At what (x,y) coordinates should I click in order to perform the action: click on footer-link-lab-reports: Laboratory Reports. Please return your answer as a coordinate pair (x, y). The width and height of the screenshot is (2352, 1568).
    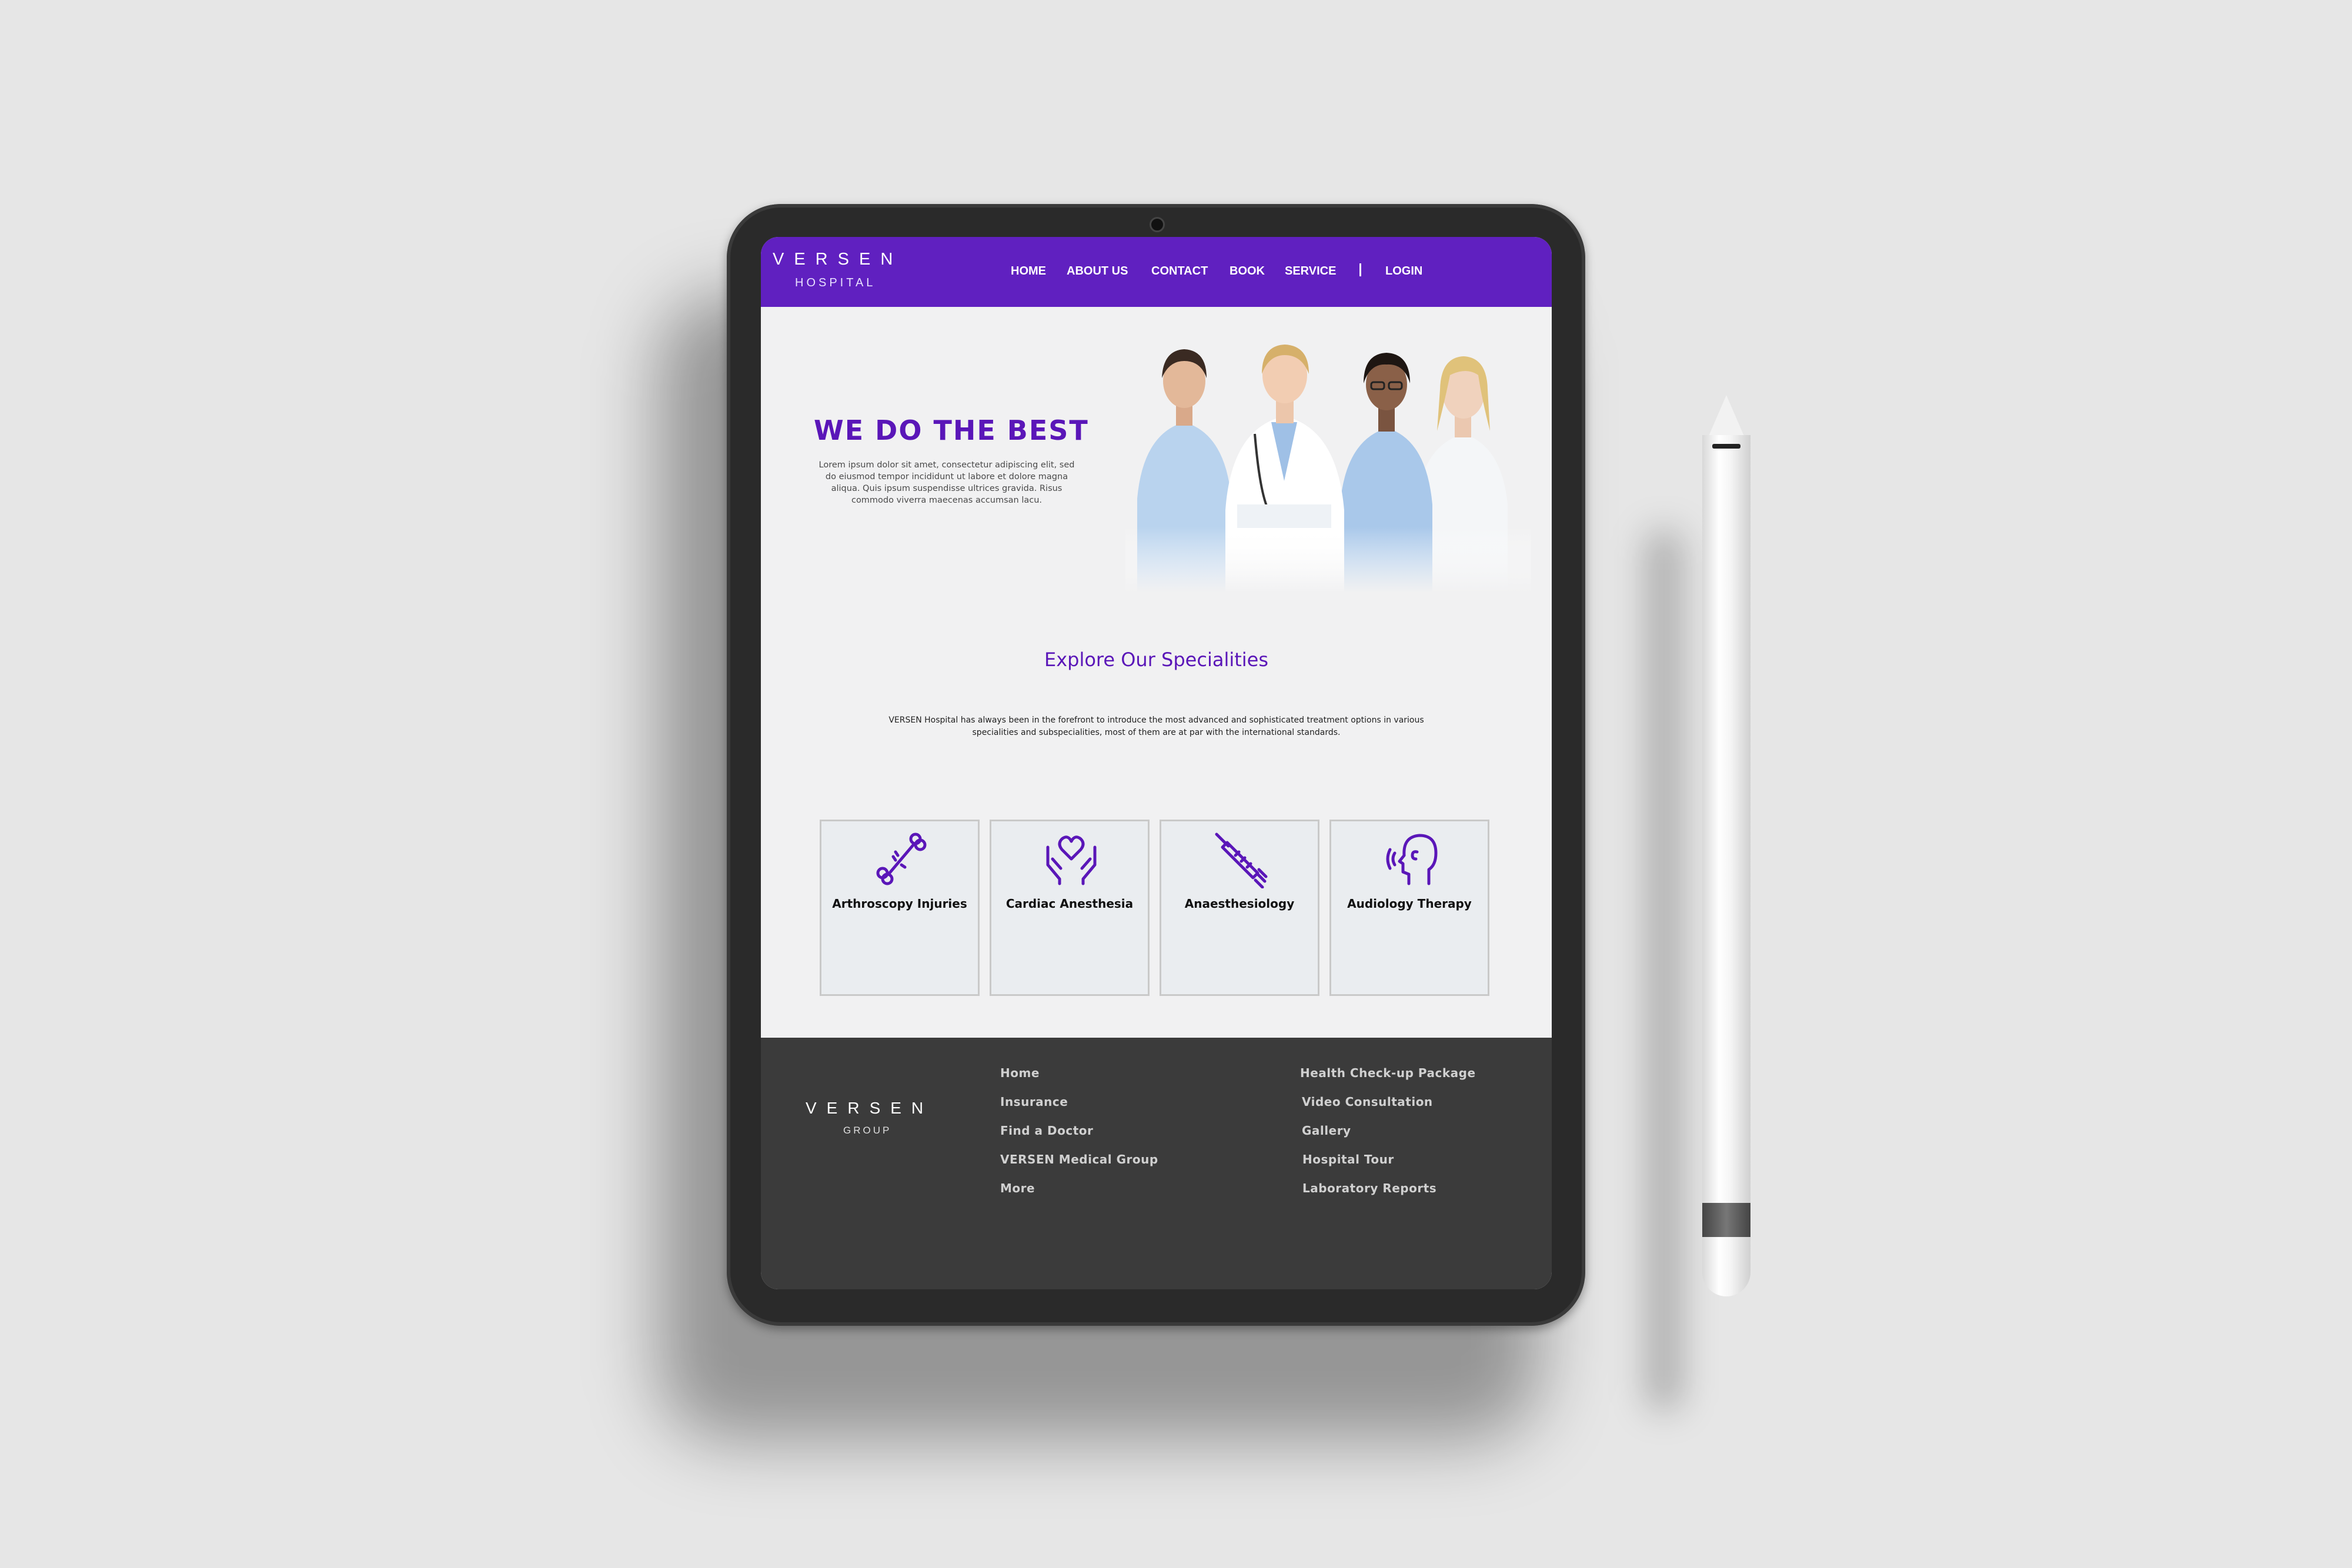
    Looking at the image, I should click on (1369, 1188).